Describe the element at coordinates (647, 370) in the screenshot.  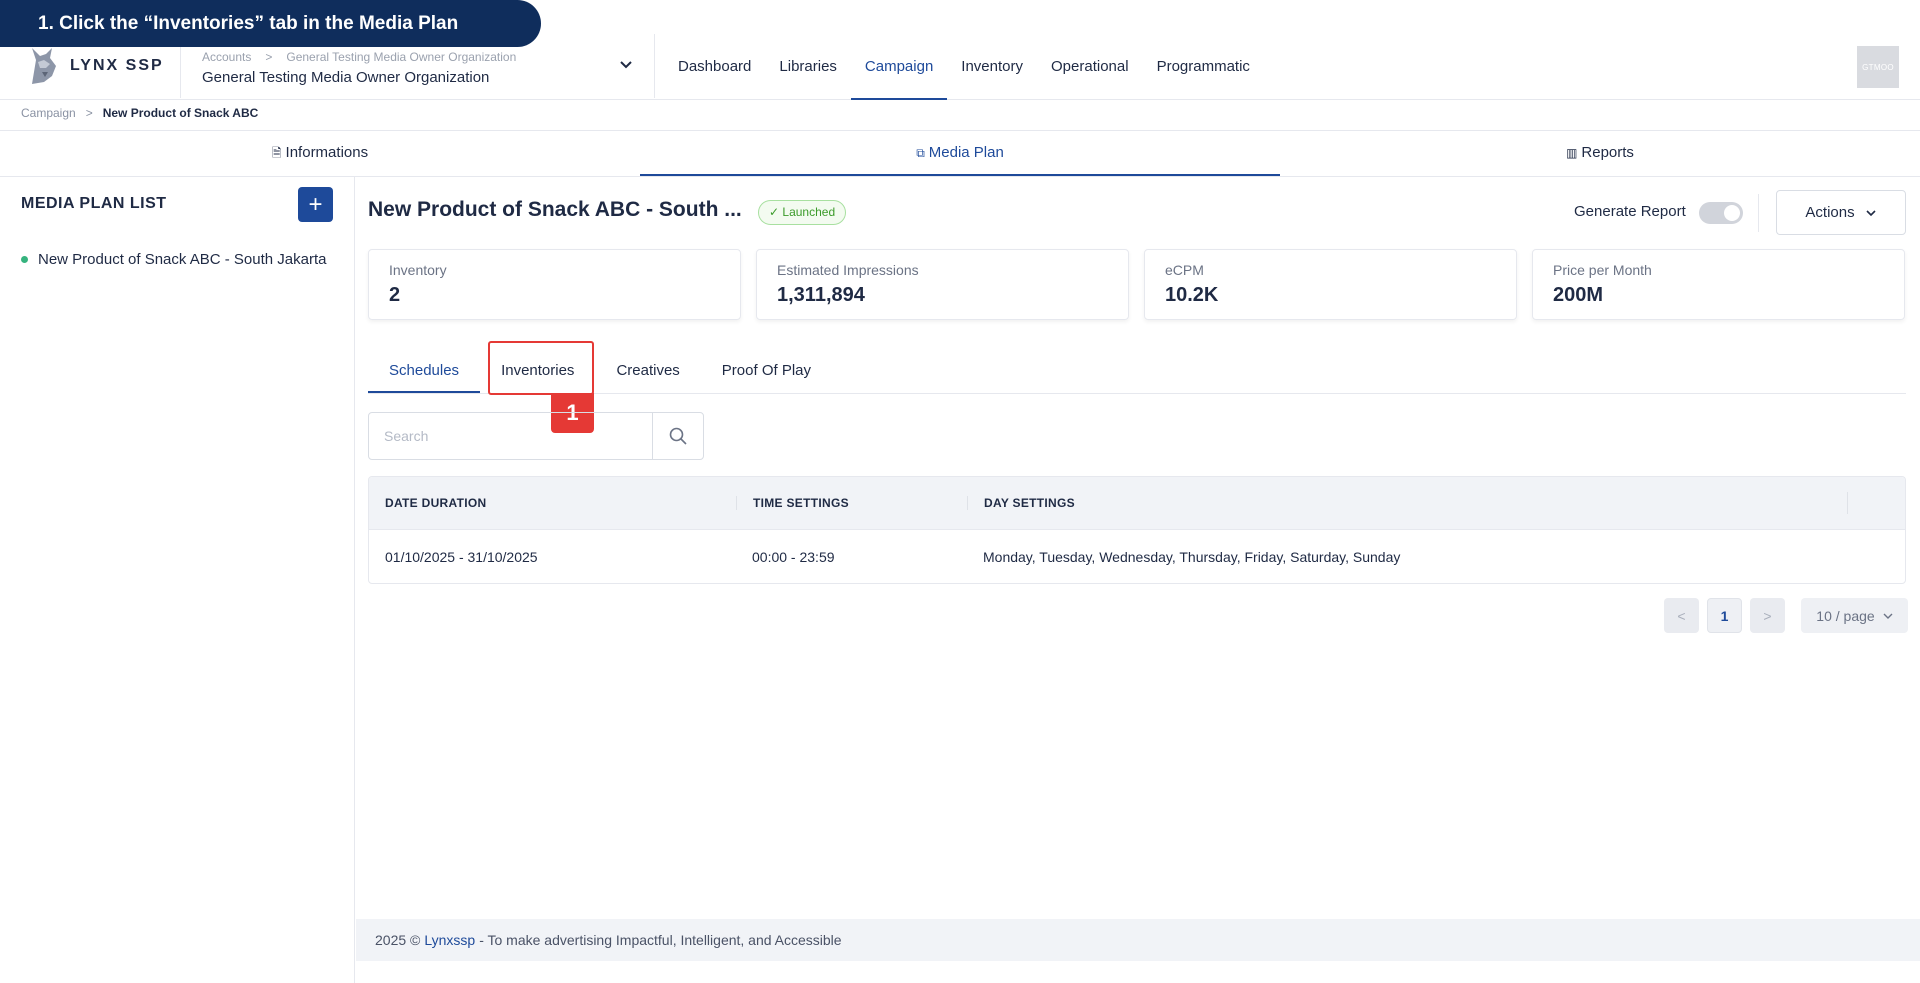
I see `tab-creatives: Creatives` at that location.